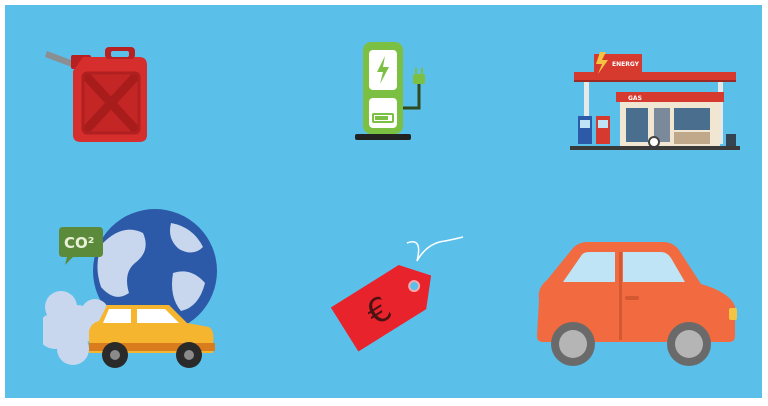  I want to click on euro-price-tag-icon: €, so click(397, 297).